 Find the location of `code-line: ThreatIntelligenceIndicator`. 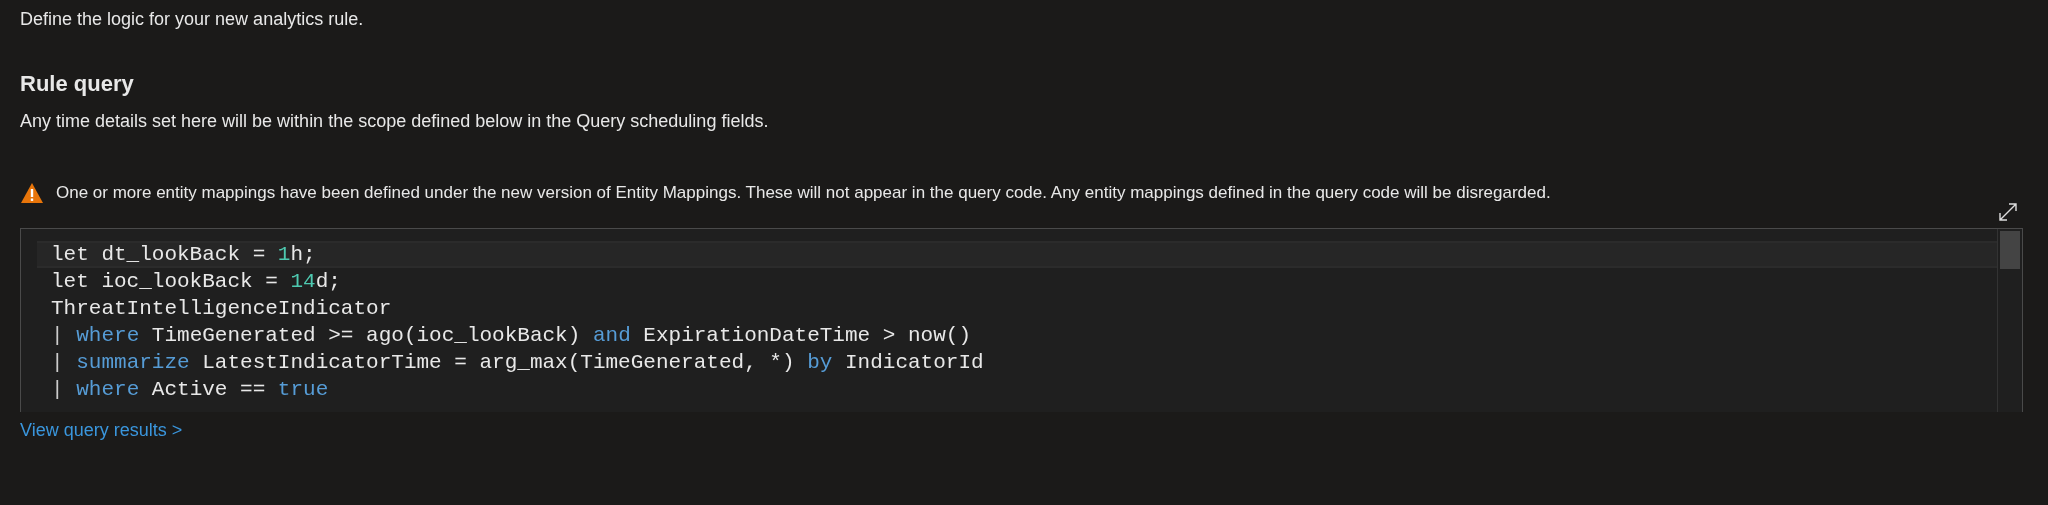

code-line: ThreatIntelligenceIndicator is located at coordinates (222, 309).